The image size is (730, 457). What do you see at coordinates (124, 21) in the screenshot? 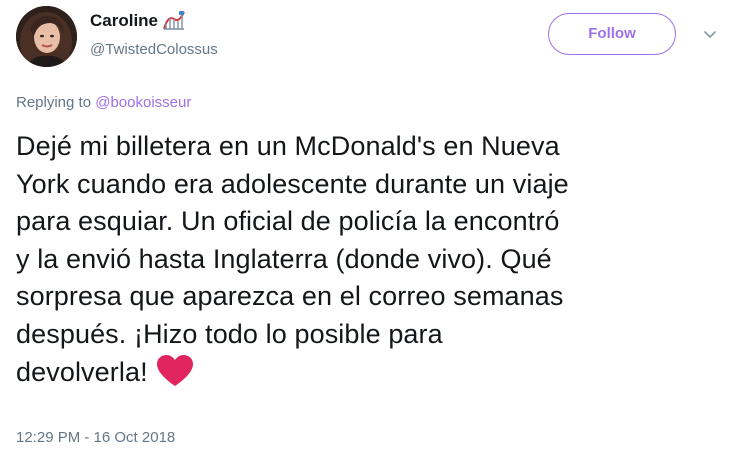
I see `display-name: Caroline` at bounding box center [124, 21].